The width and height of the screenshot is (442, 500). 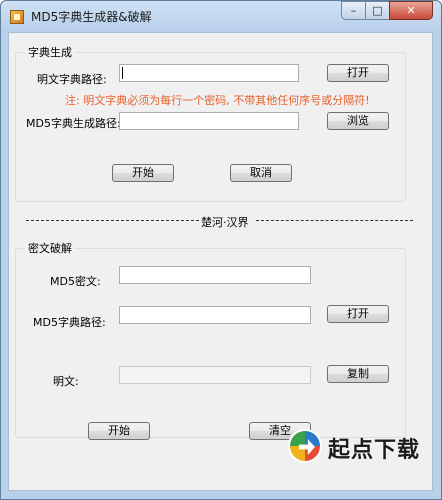 I want to click on plaintext-label: 明文:, so click(x=66, y=381).